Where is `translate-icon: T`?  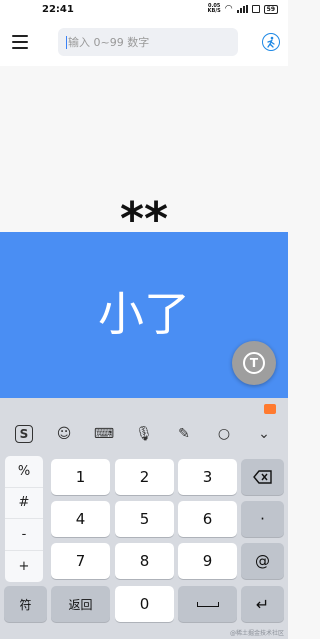
translate-icon: T is located at coordinates (254, 363).